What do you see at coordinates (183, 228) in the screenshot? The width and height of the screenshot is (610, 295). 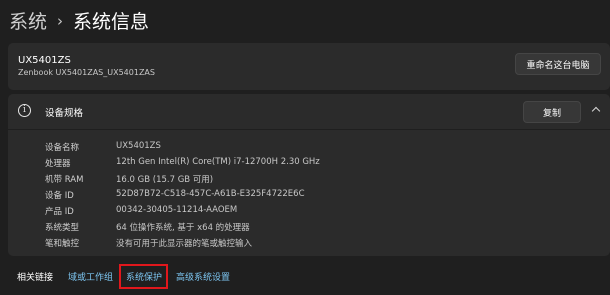 I see `spec-value: 64 位操作系统, 基于 x64 的处理器` at bounding box center [183, 228].